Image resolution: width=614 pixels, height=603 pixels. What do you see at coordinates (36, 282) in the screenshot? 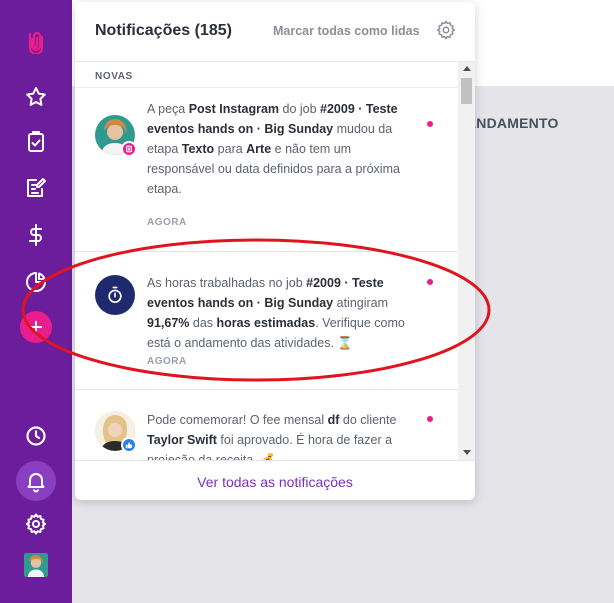
I see `pie-chart-icon` at bounding box center [36, 282].